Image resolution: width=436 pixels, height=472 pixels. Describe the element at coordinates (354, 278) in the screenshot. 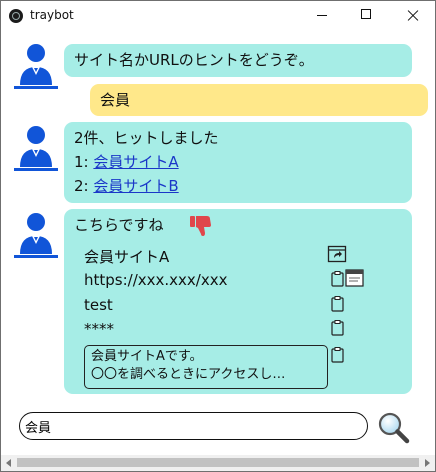

I see `browser-icon` at that location.